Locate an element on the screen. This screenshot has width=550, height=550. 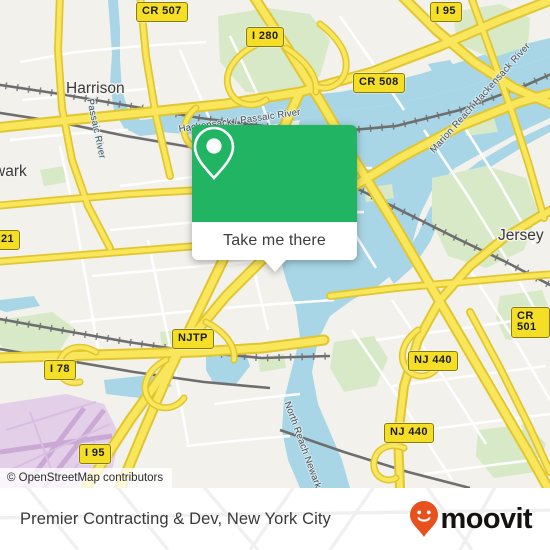
shield-njtp: NJTP is located at coordinates (193, 339).